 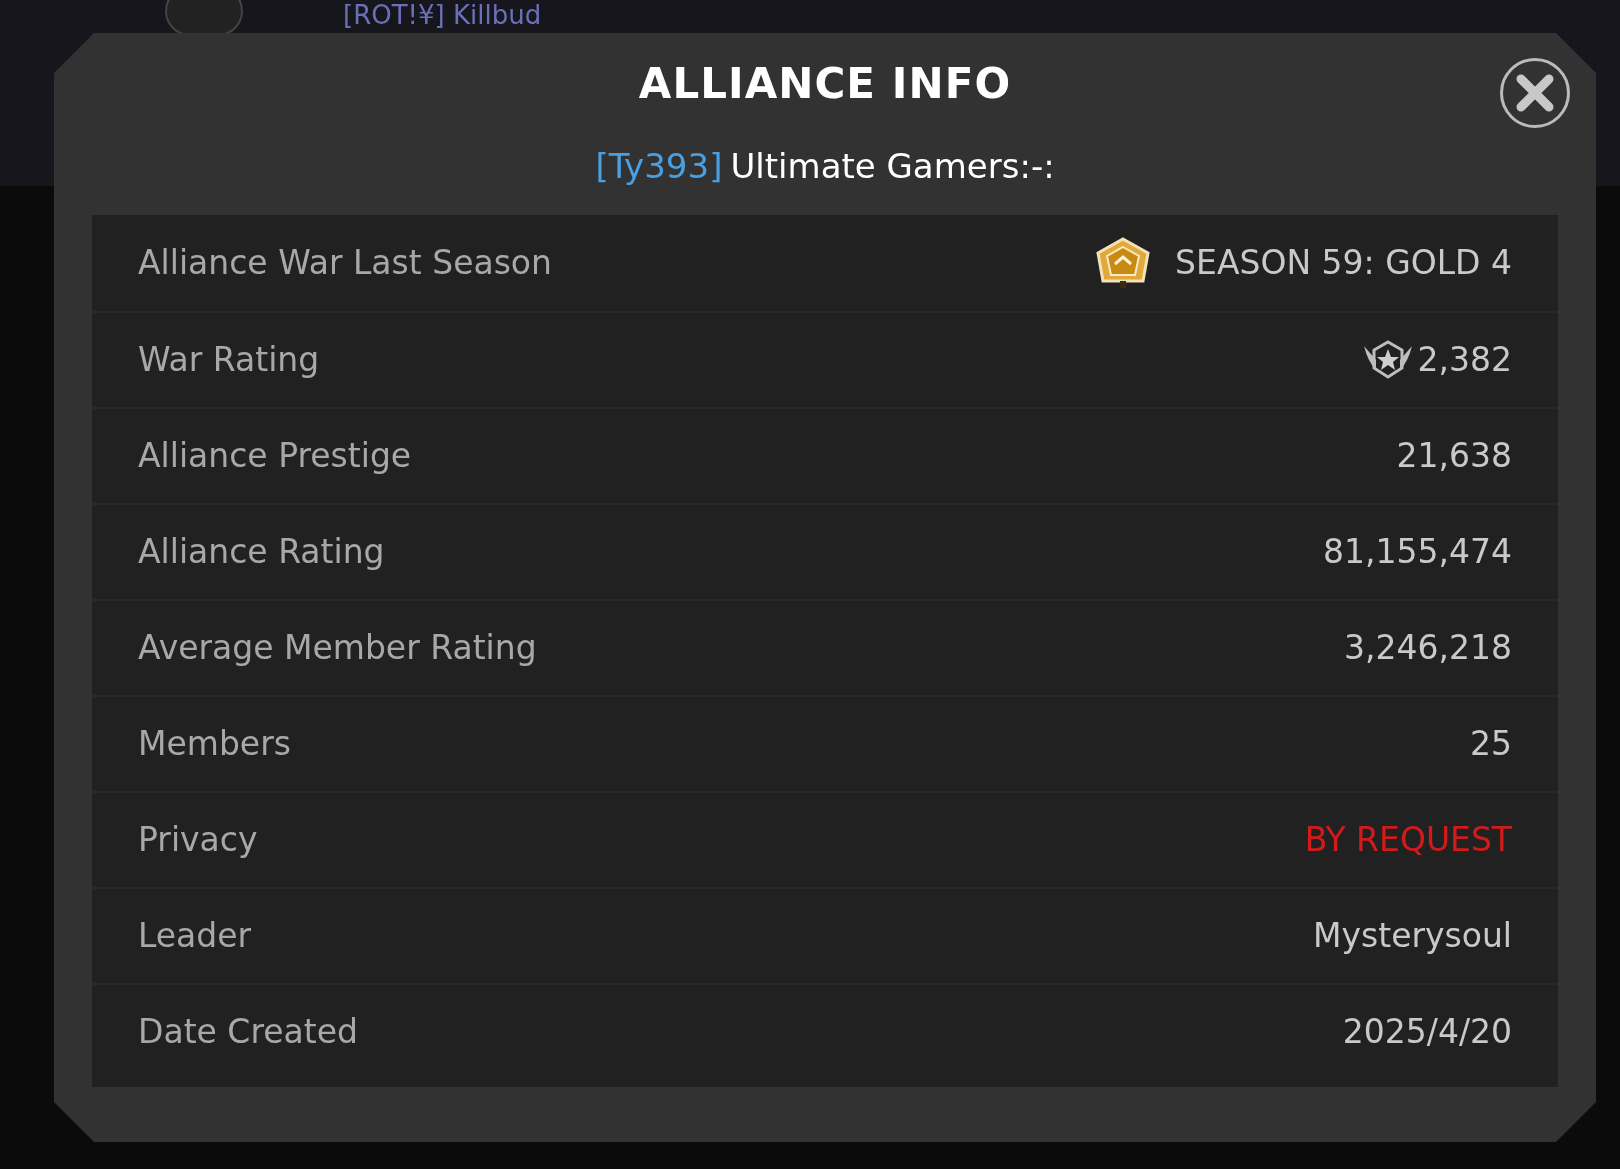 I want to click on row-label: Alliance War Last Season, so click(x=345, y=263).